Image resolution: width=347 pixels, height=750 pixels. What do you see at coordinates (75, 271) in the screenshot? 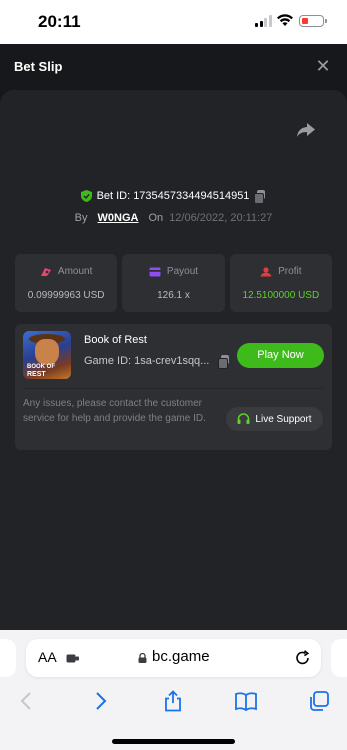
I see `stat-amount-label: Amount` at bounding box center [75, 271].